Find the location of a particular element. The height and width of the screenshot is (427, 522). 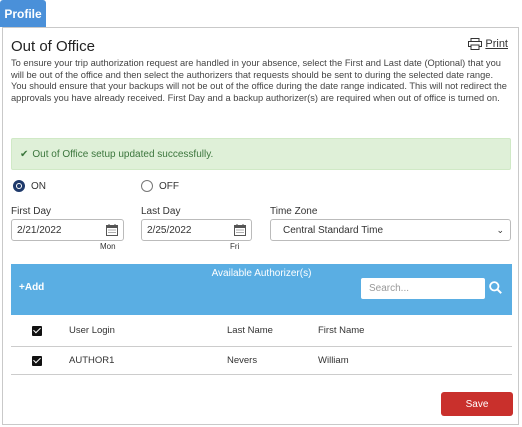

radio-off: OFF is located at coordinates (160, 186).